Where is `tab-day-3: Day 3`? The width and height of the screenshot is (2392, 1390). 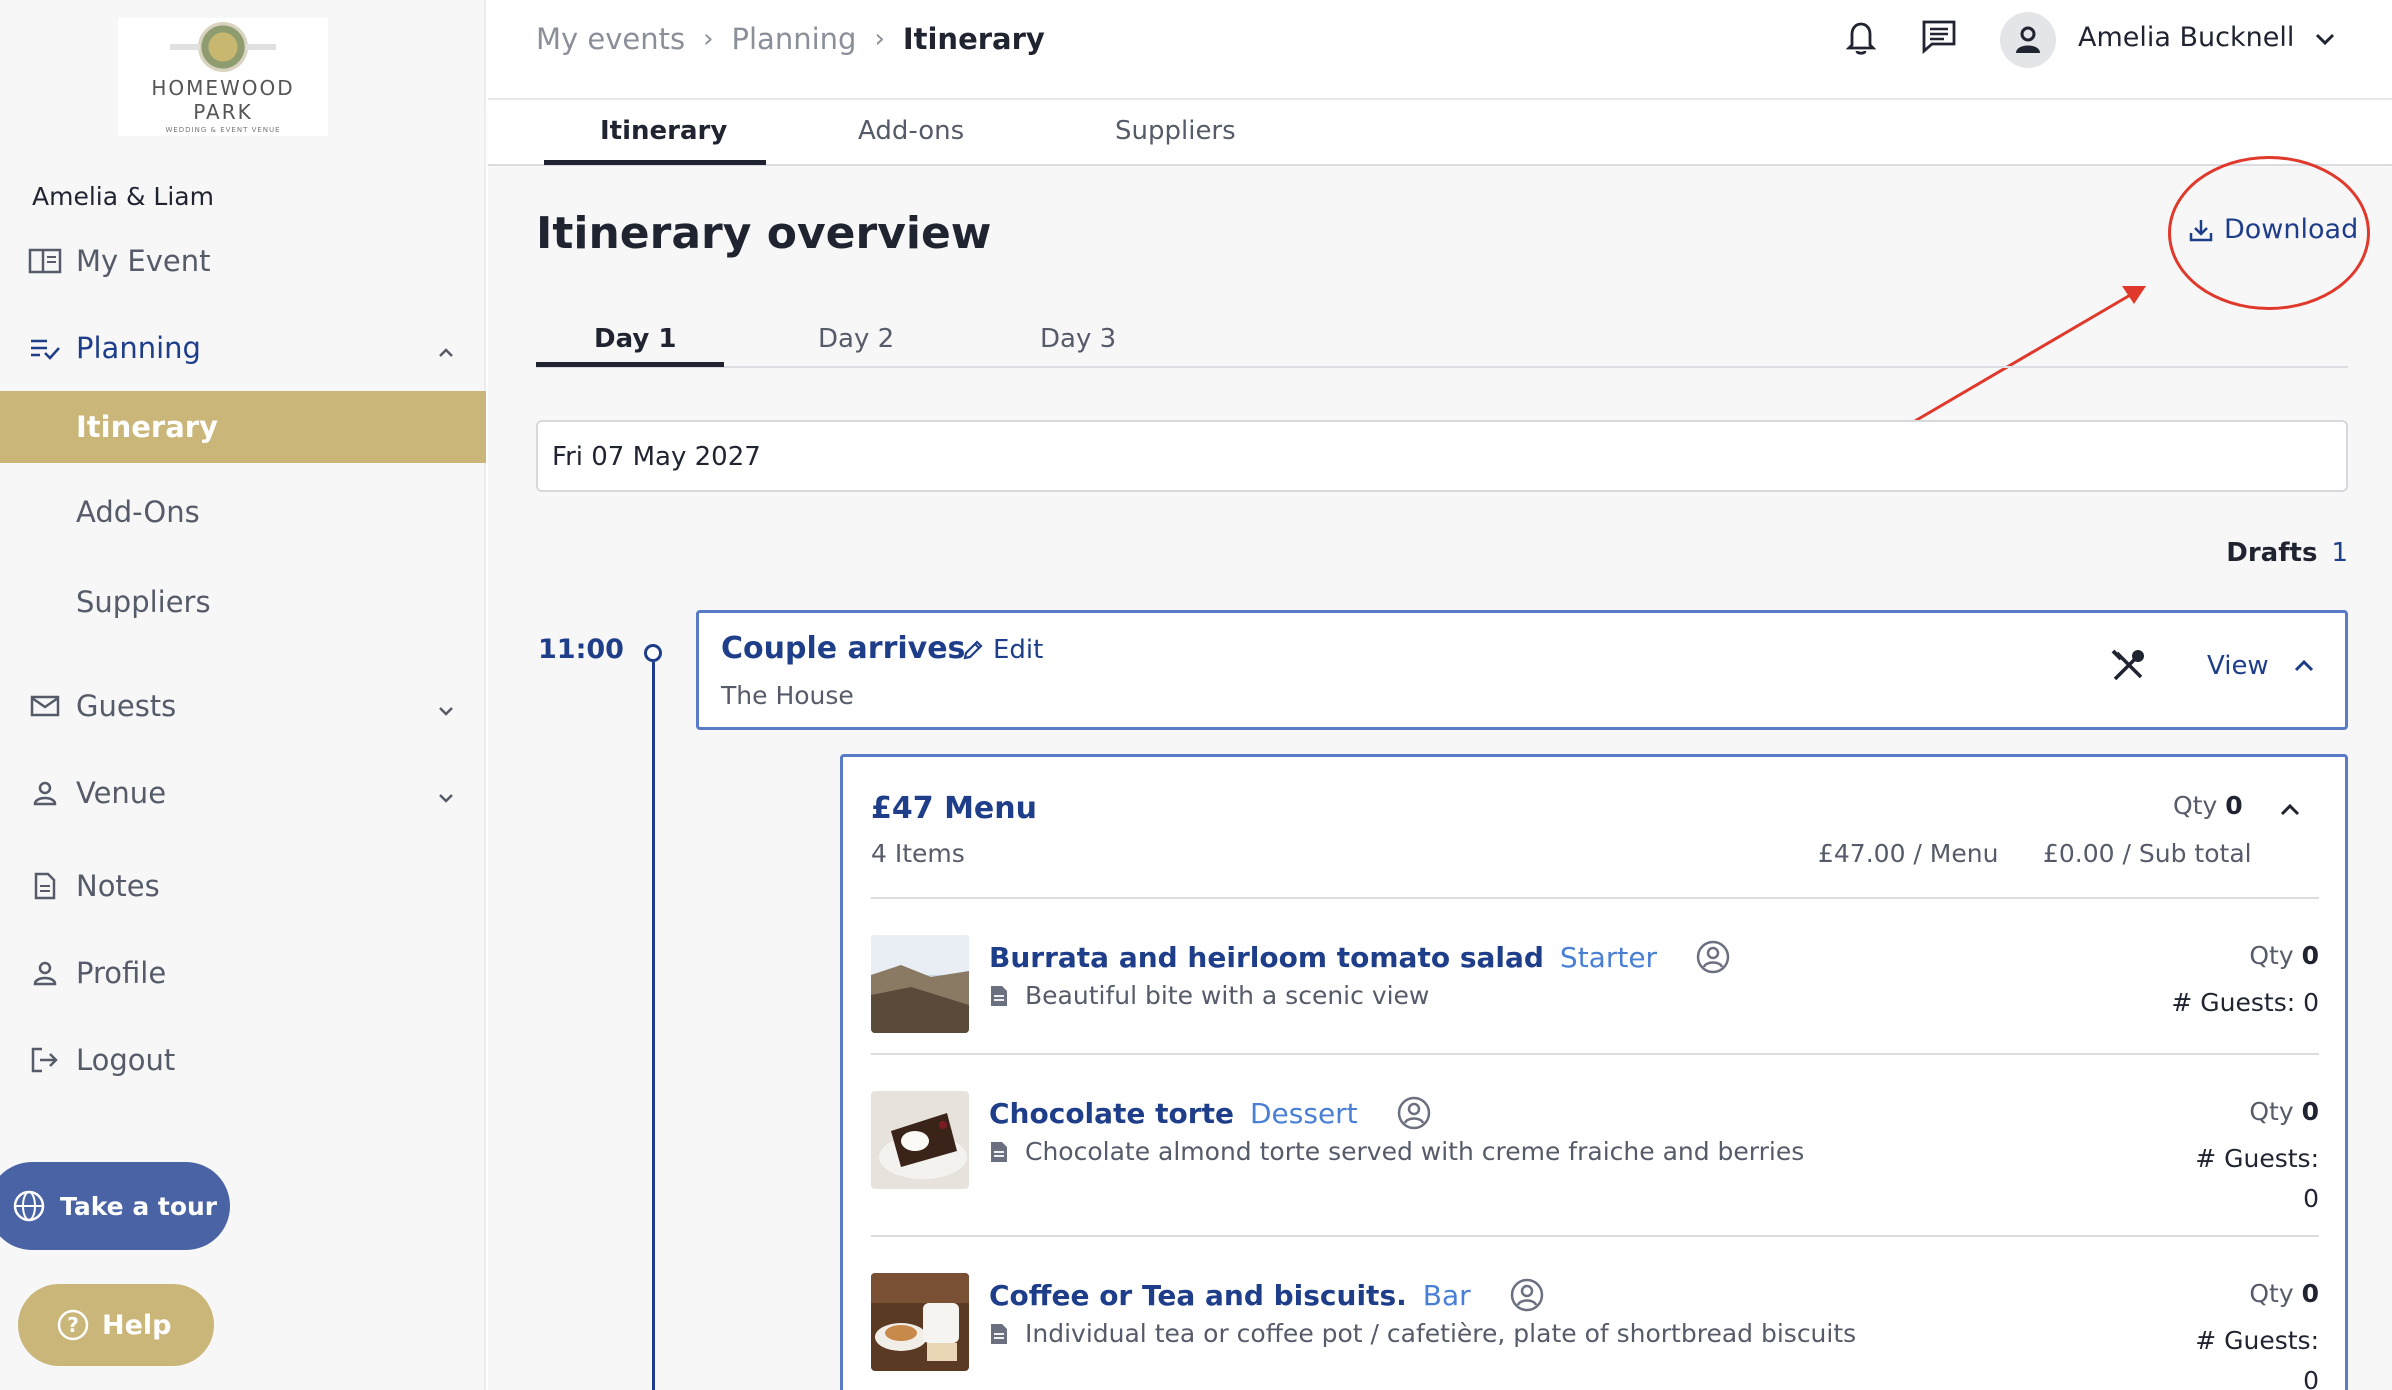
tab-day-3: Day 3 is located at coordinates (1078, 339).